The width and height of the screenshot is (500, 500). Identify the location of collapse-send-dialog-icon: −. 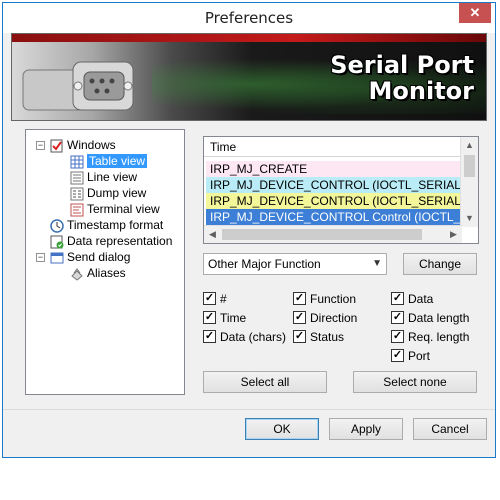
(40, 257).